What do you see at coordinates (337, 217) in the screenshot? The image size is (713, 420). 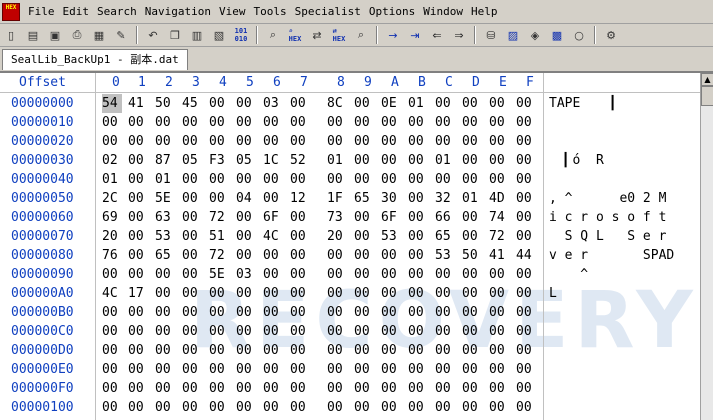 I see `hex-byte: 73` at bounding box center [337, 217].